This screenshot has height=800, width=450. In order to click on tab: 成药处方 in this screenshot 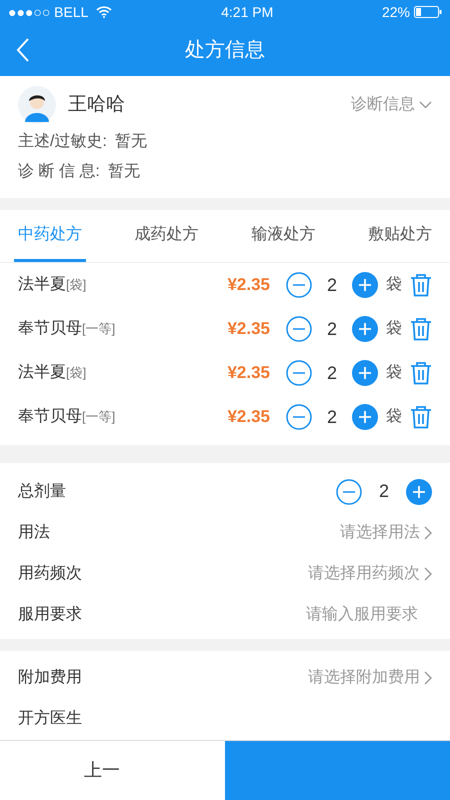, I will do `click(166, 236)`.